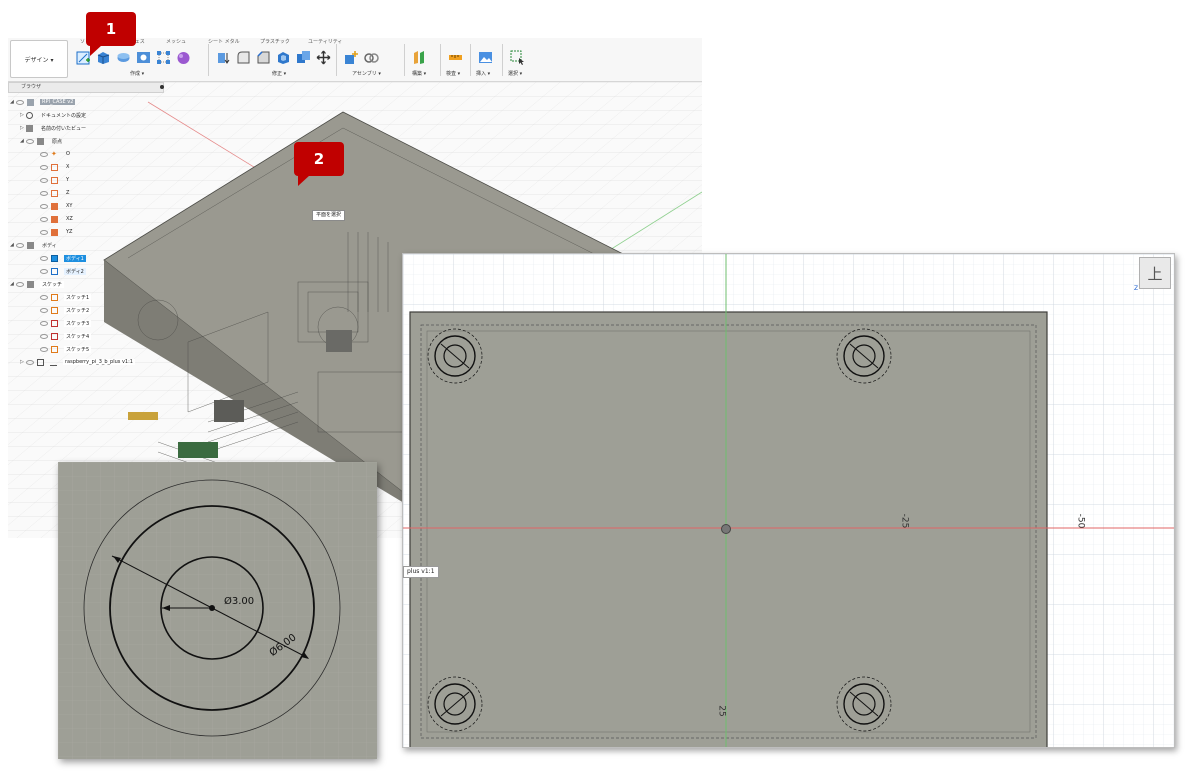 The width and height of the screenshot is (1200, 779). I want to click on tree-item-sketches: ◢ スケッチ, so click(37, 284).